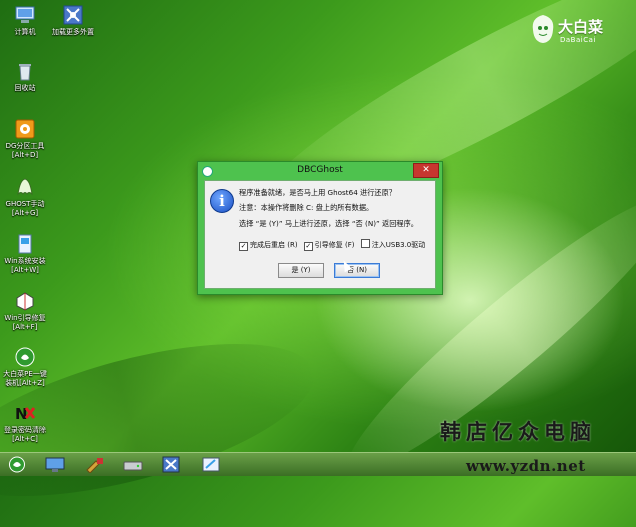 Image resolution: width=636 pixels, height=527 pixels. What do you see at coordinates (25, 71) in the screenshot?
I see `recycle-bin-icon` at bounding box center [25, 71].